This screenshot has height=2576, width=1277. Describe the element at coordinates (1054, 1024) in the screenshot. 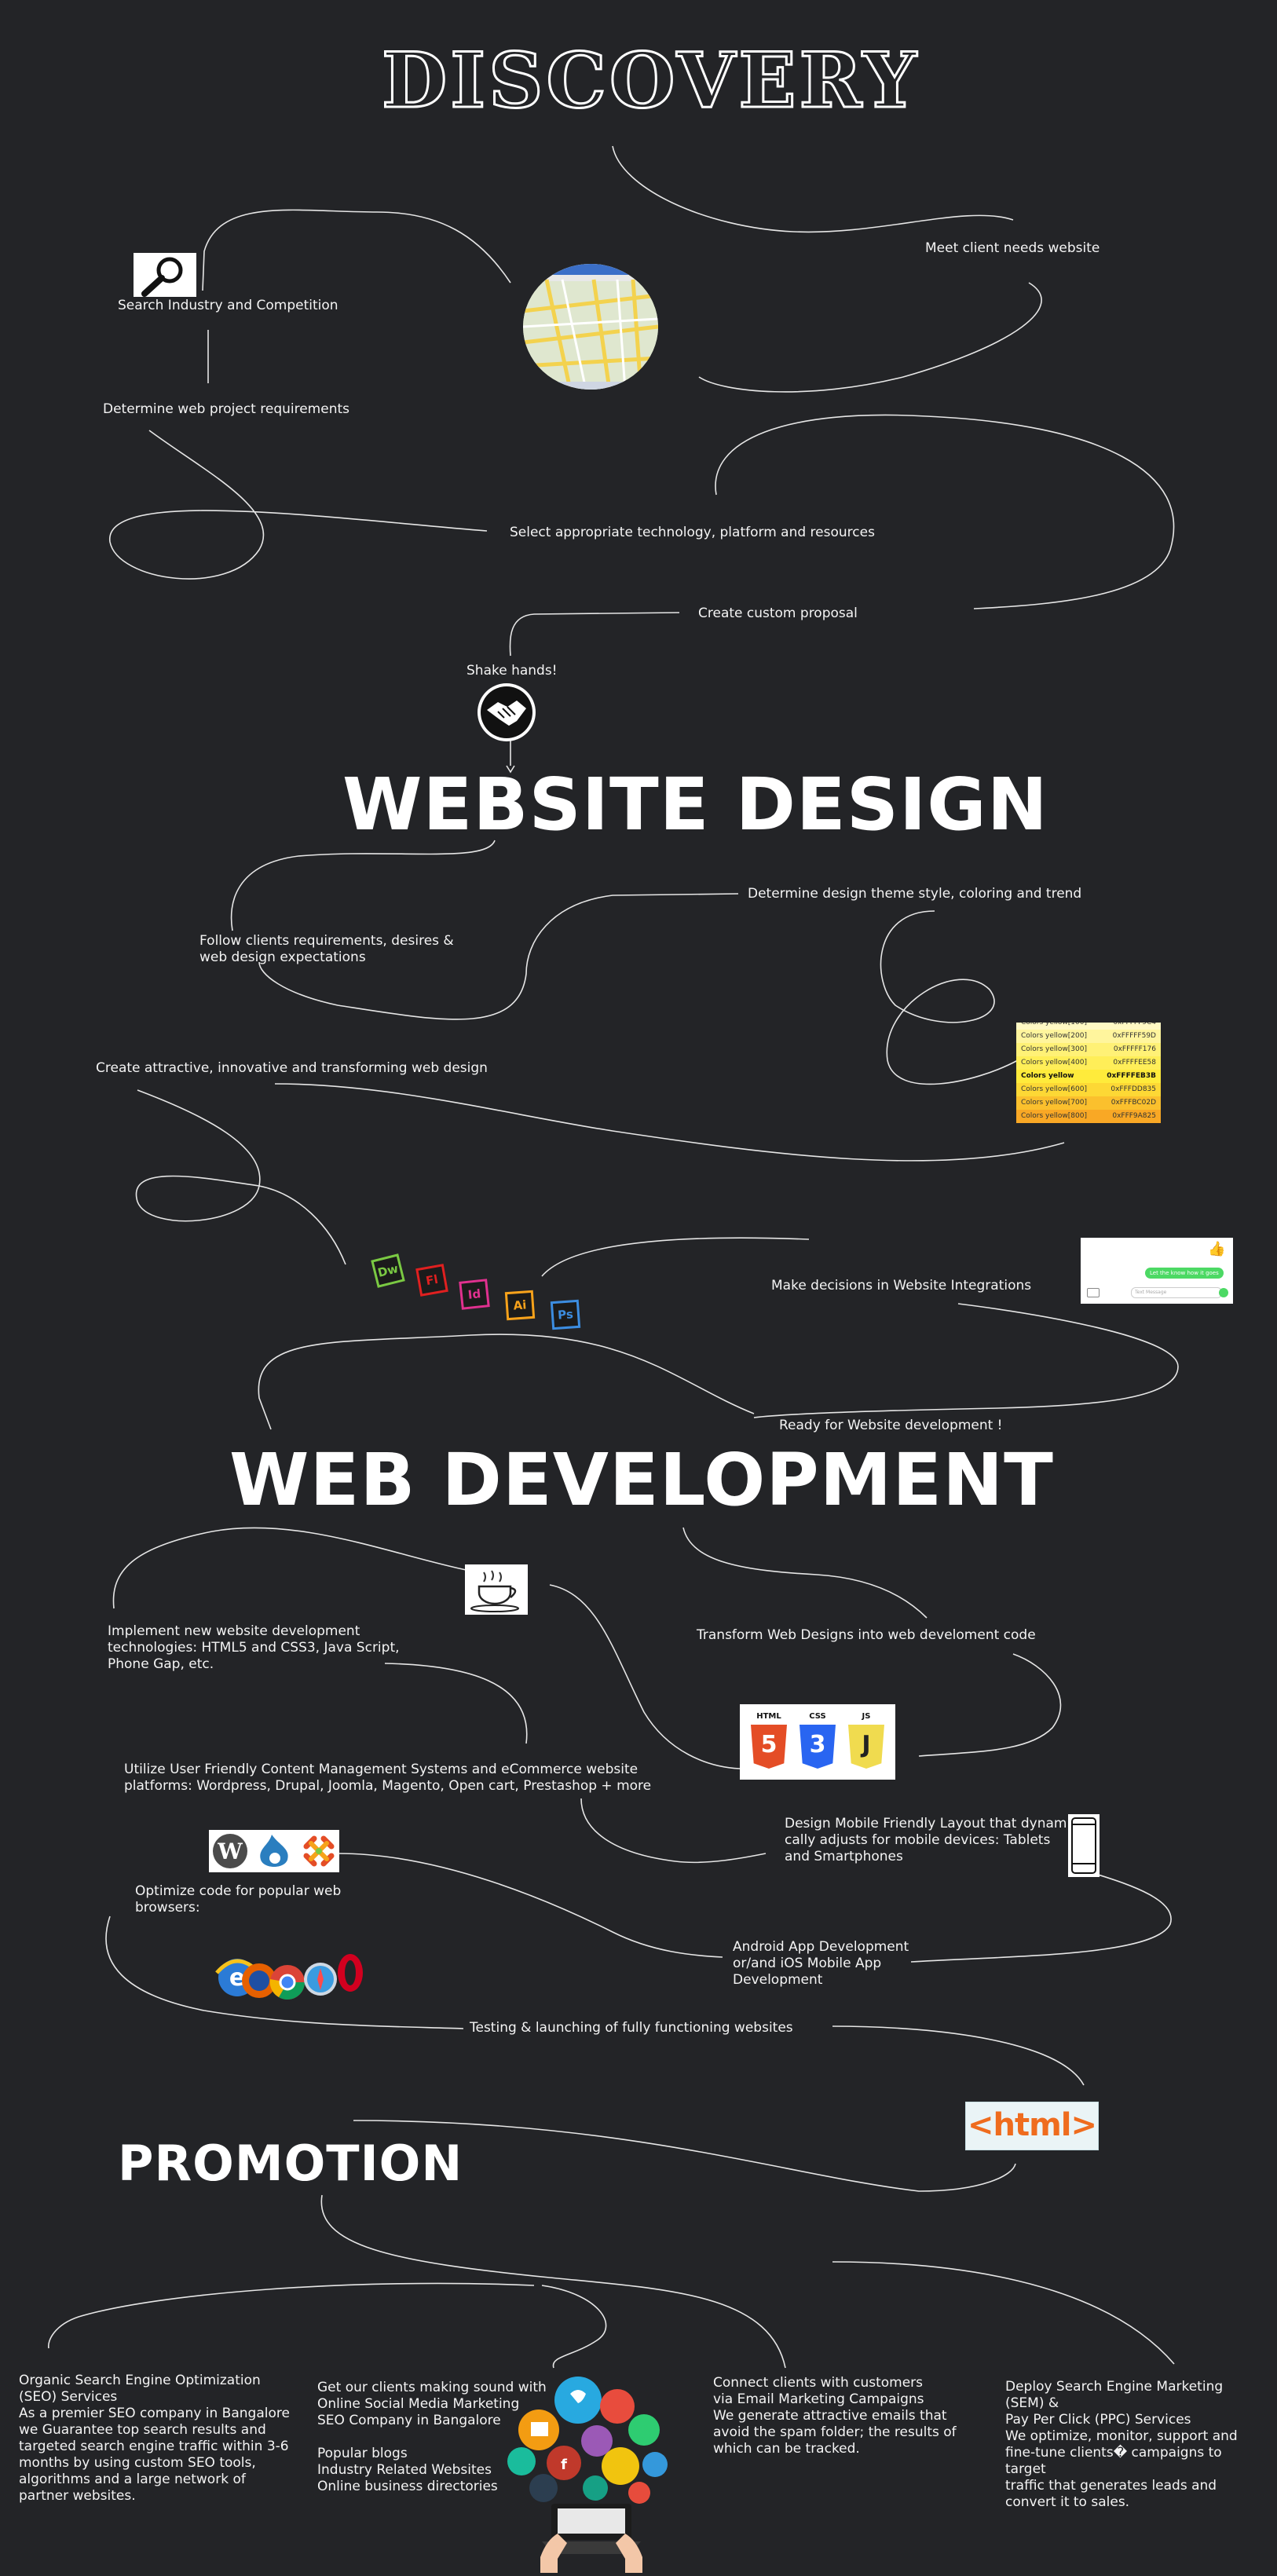

I see `color-name: Colors yellow[100]` at that location.